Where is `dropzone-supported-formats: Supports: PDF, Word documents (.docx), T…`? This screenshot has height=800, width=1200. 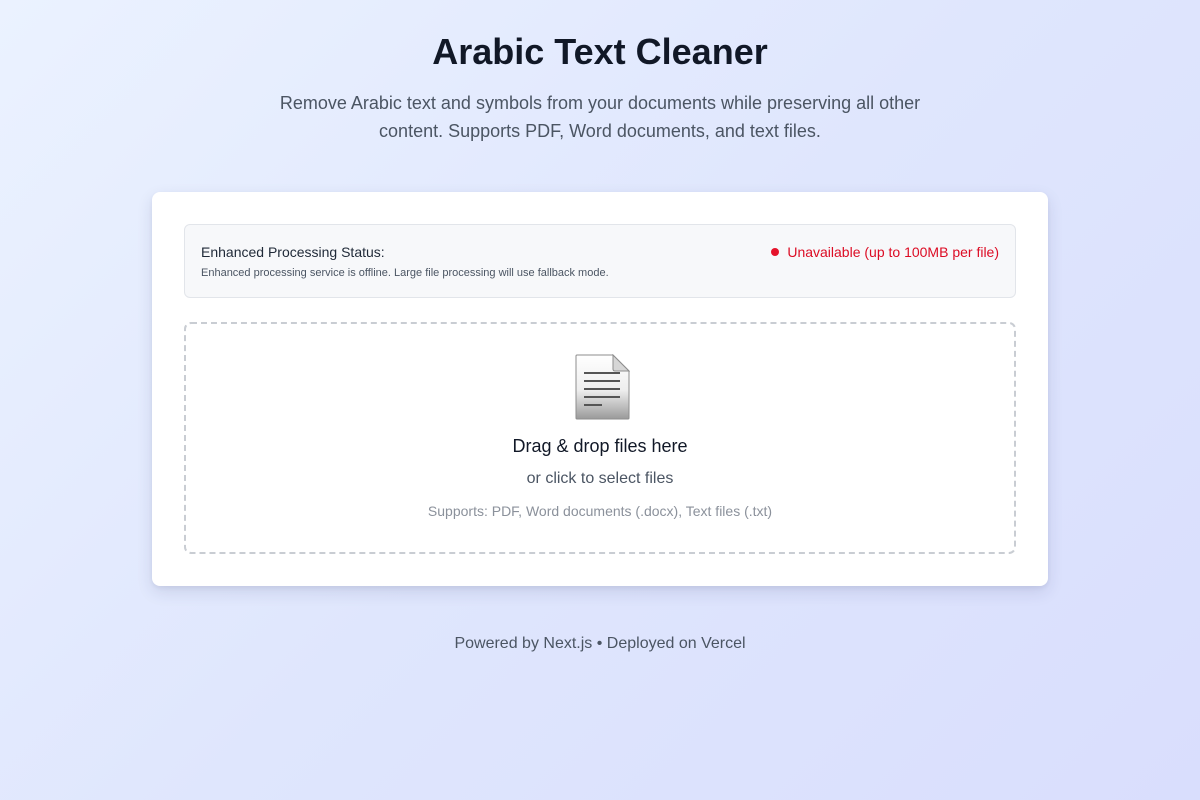
dropzone-supported-formats: Supports: PDF, Word documents (.docx), T… is located at coordinates (600, 511).